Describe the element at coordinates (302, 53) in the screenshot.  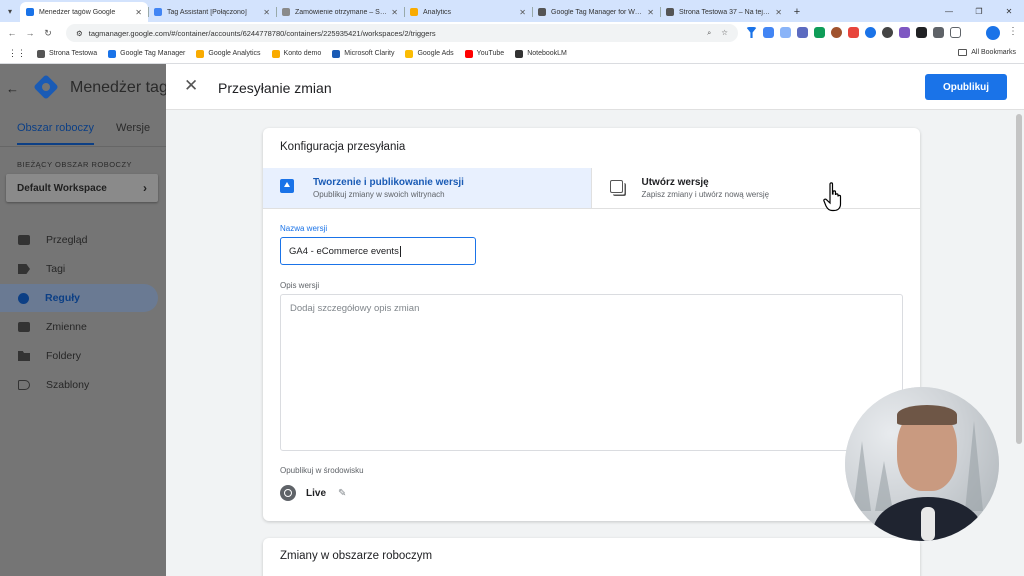
I see `bookmark-label: Konto demo` at that location.